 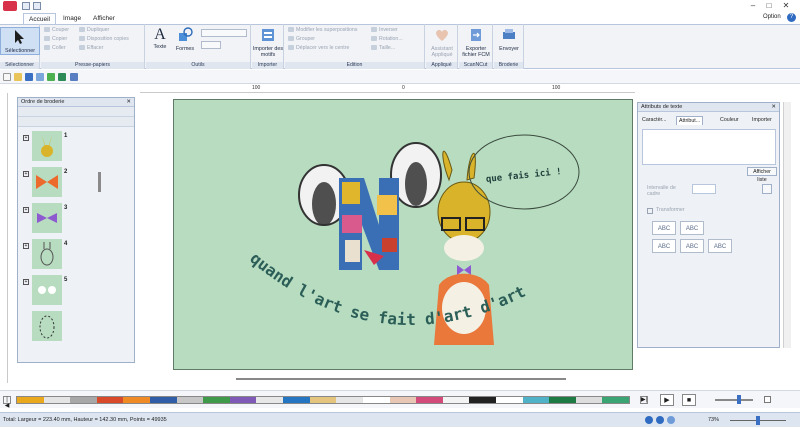 What do you see at coordinates (268, 42) in the screenshot?
I see `import-button: Importer des motifs` at bounding box center [268, 42].